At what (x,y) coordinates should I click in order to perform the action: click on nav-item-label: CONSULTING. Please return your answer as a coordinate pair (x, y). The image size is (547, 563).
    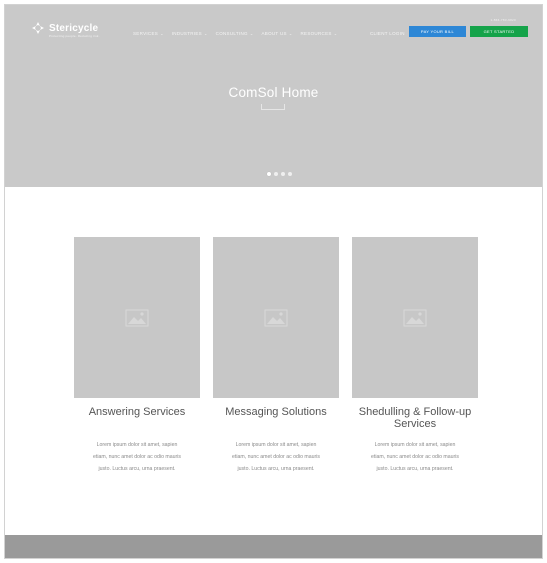
    Looking at the image, I should click on (231, 33).